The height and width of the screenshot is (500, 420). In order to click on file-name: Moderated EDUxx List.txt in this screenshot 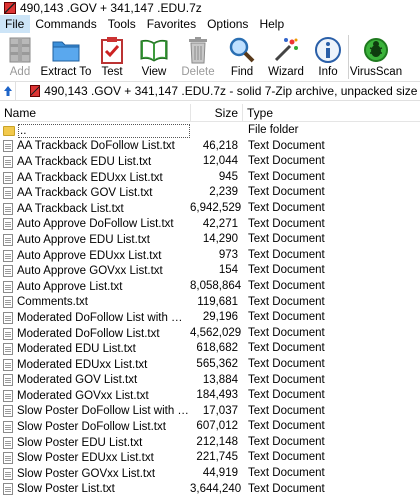, I will do `click(82, 364)`.